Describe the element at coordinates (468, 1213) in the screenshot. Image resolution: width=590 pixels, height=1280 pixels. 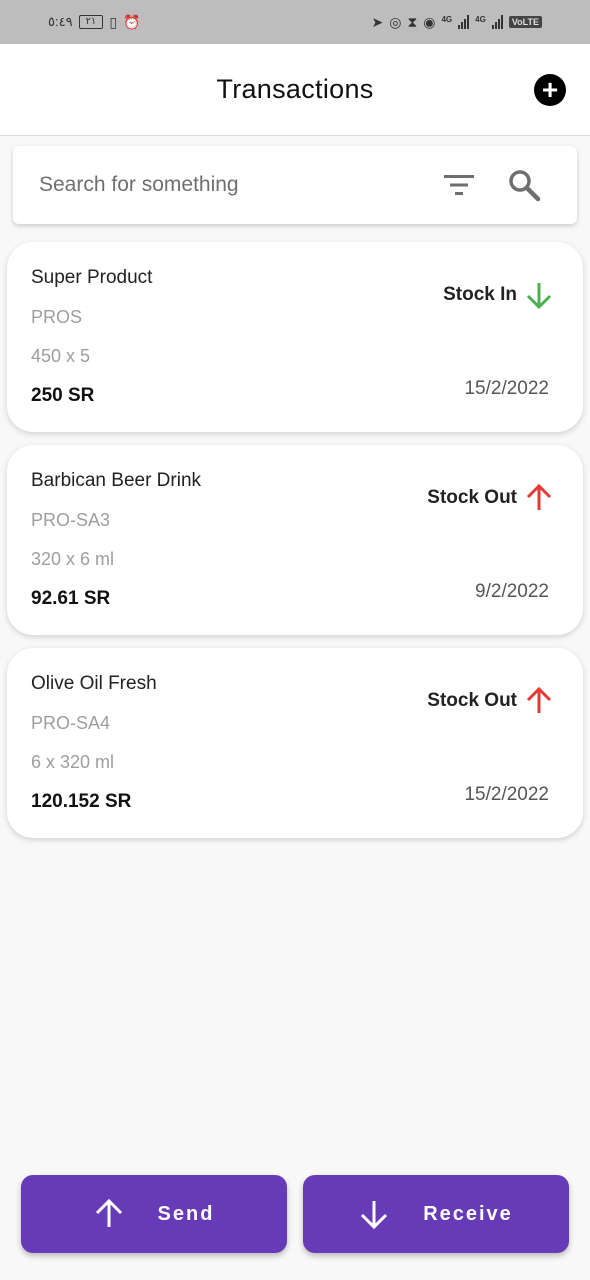
I see `receive-button-label: Receive` at that location.